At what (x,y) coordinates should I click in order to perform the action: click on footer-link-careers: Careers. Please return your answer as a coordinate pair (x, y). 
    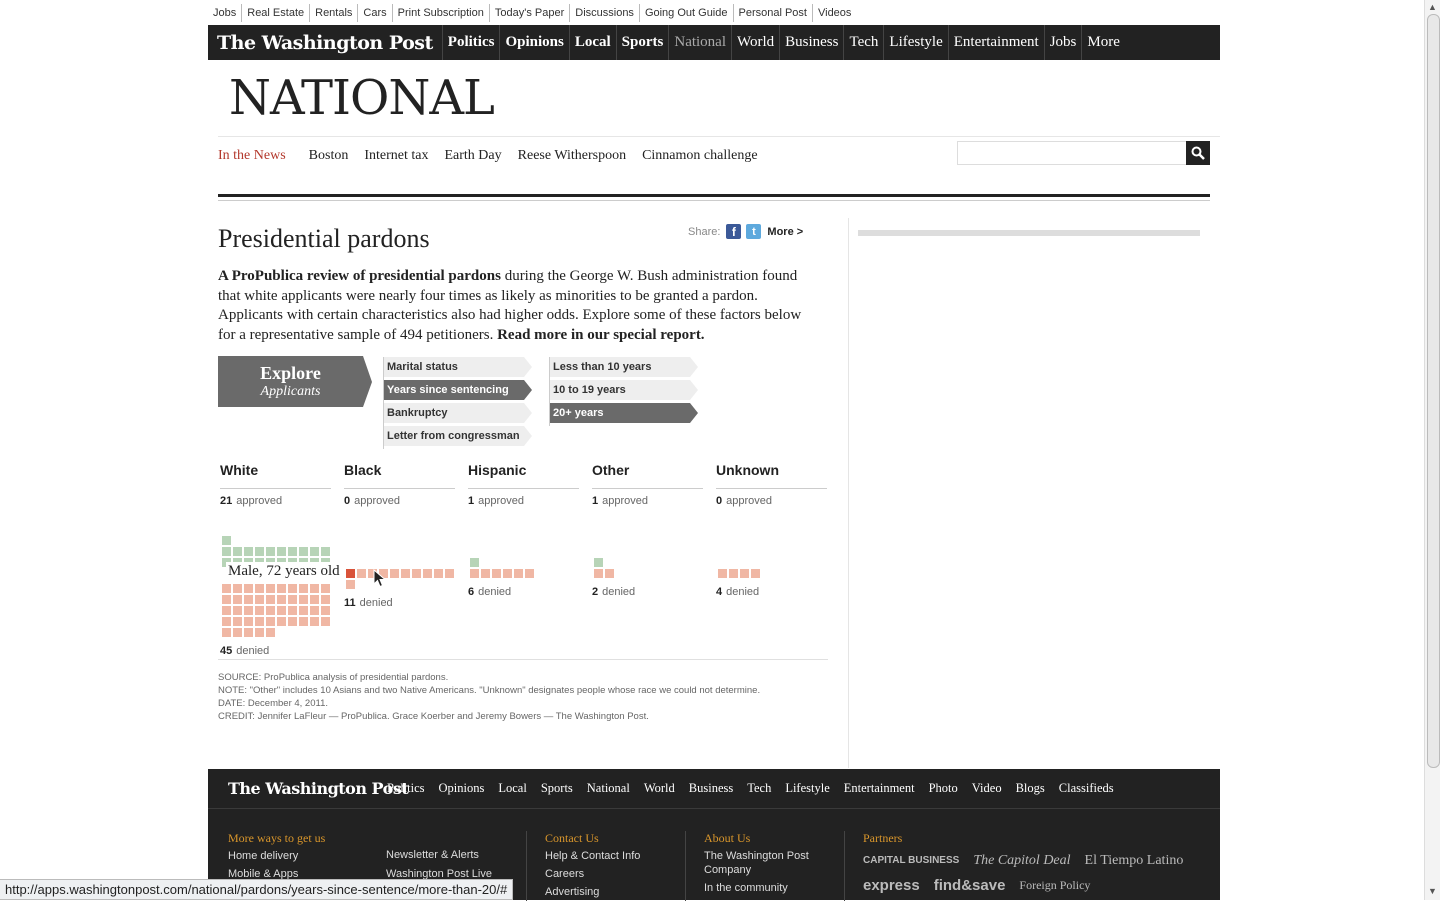
    Looking at the image, I should click on (592, 874).